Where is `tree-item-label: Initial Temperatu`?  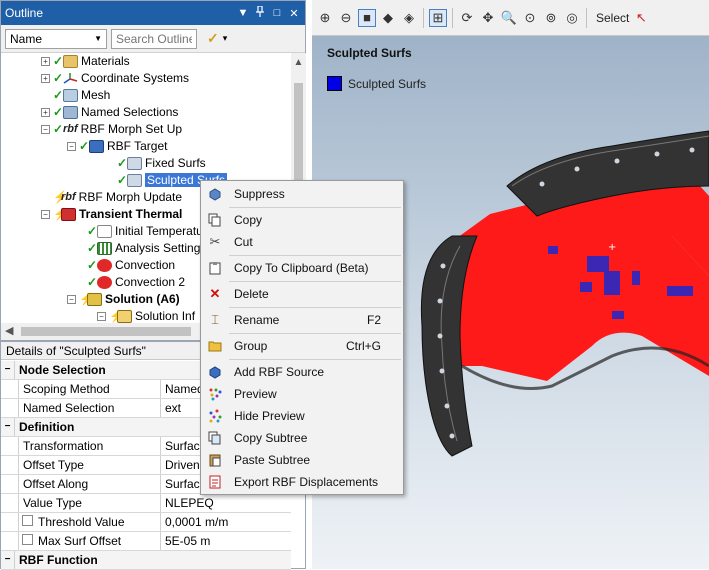
tree-item-label: Initial Temperatu is located at coordinates (159, 231).